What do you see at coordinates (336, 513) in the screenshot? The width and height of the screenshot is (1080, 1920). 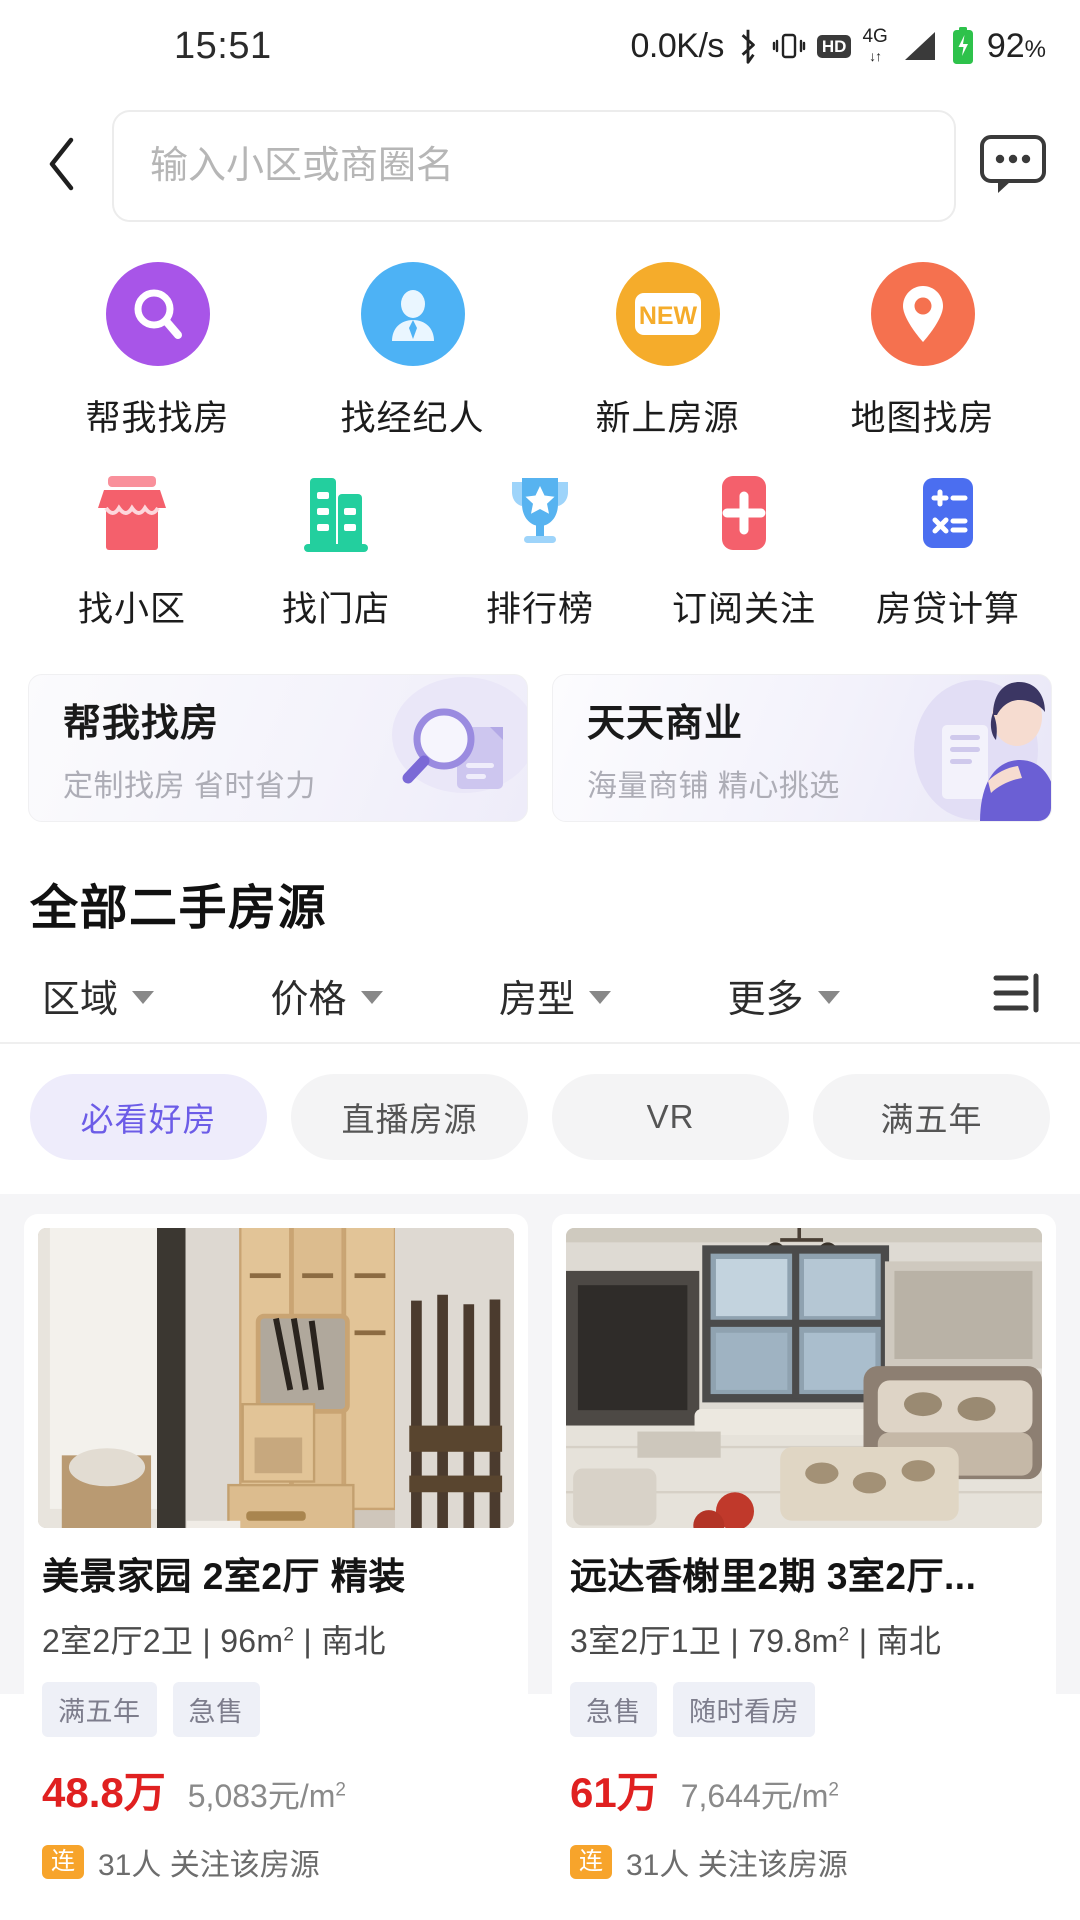 I see `buildings-icon` at bounding box center [336, 513].